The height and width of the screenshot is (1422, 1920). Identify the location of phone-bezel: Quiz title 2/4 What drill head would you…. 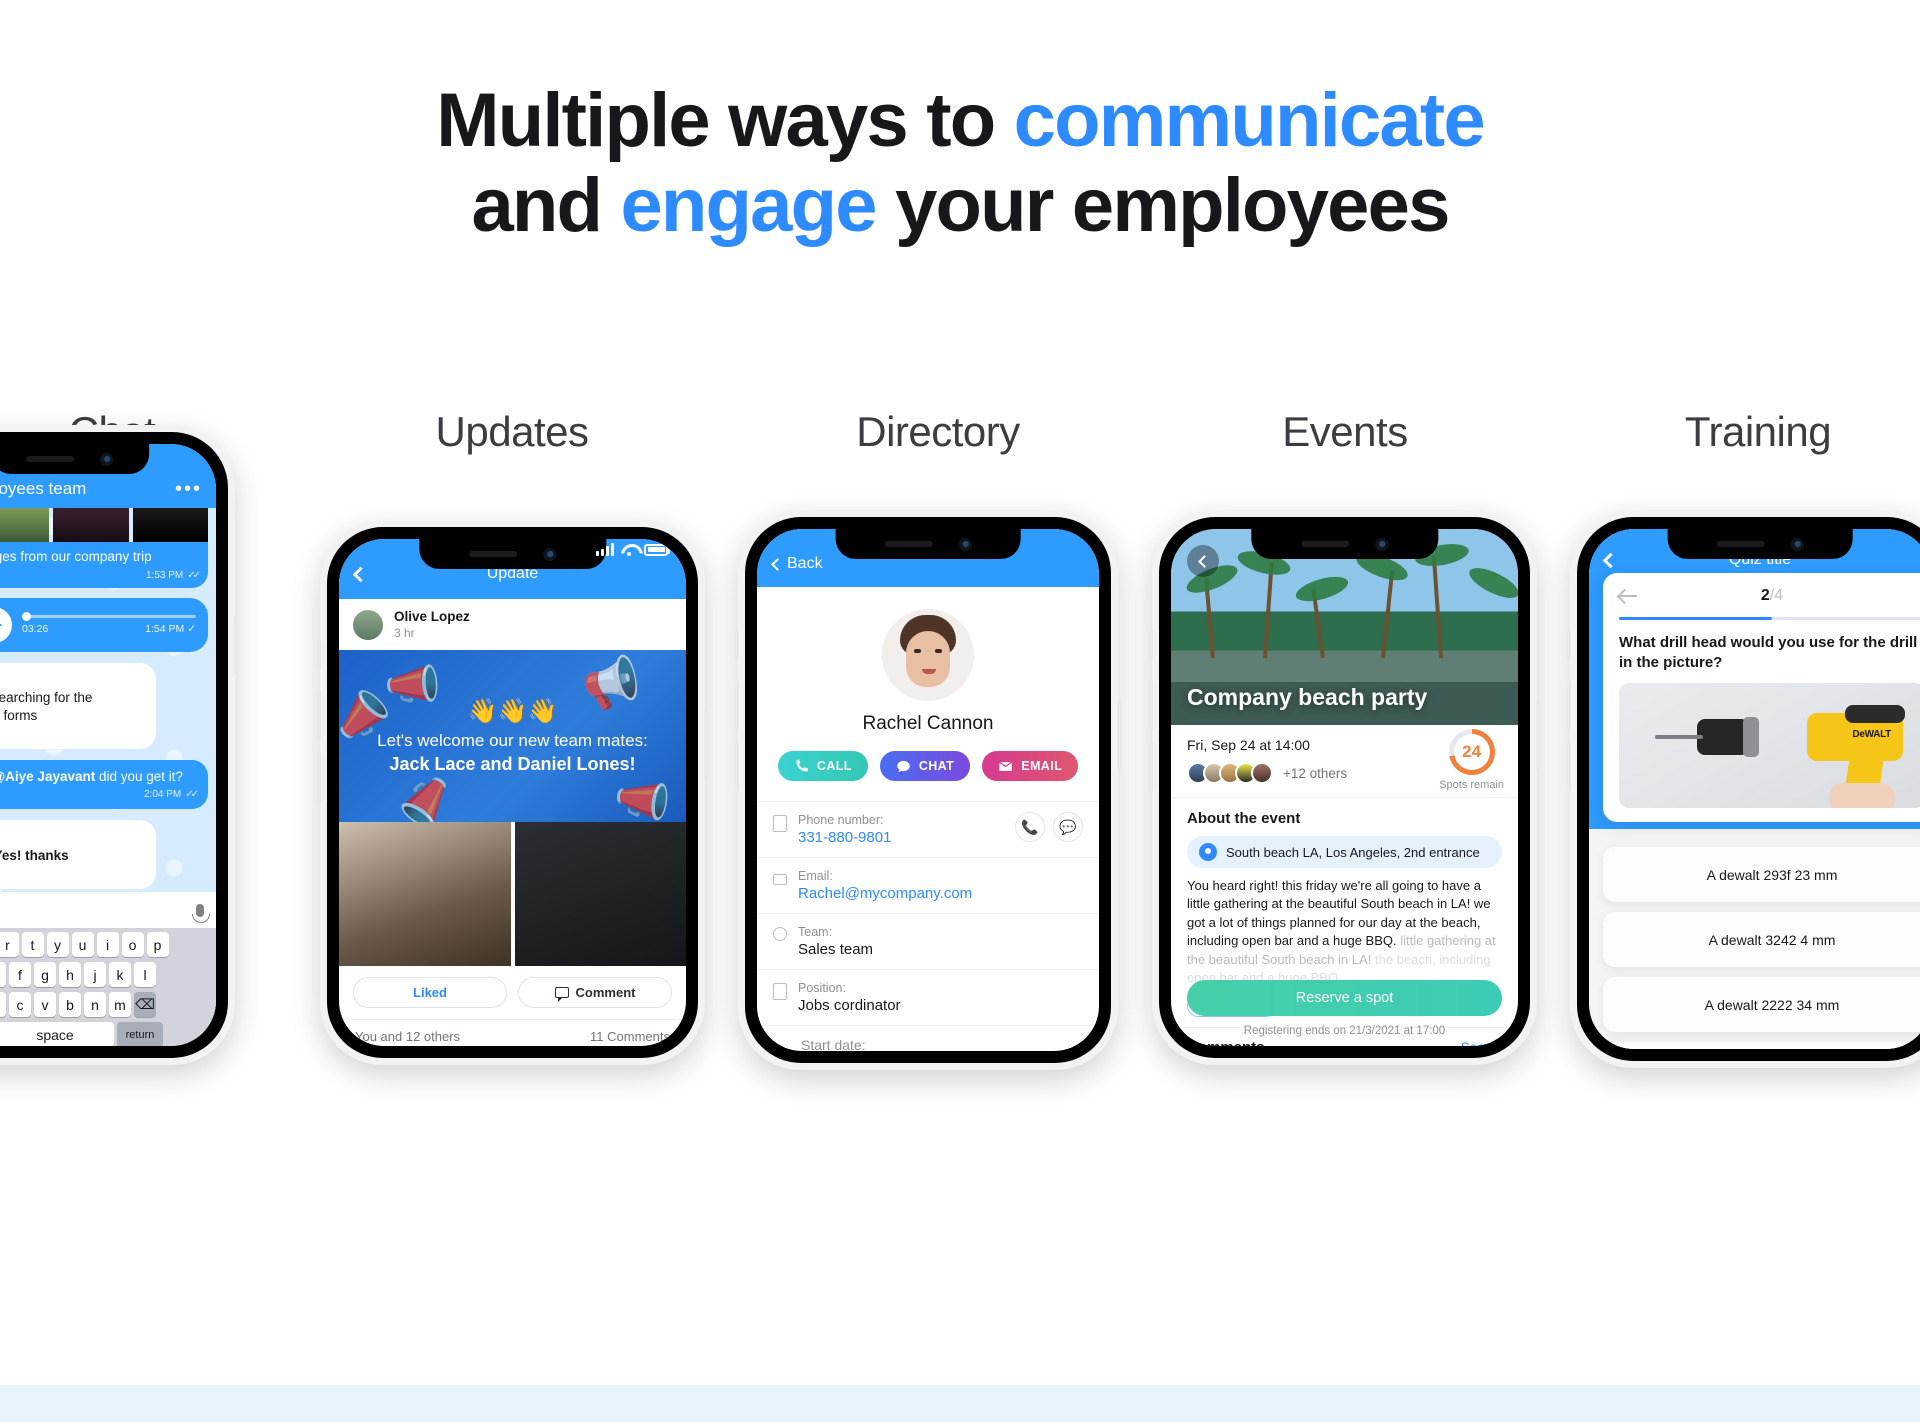
(1748, 789).